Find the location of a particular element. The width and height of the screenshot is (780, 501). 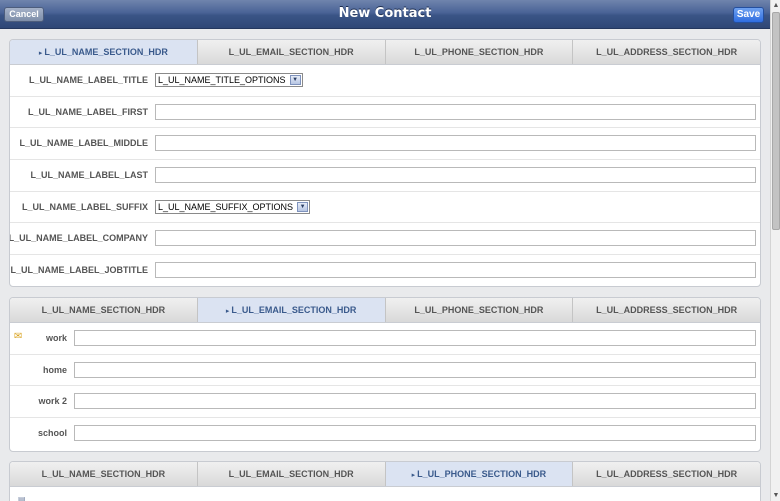

name-first-row: L_UL_NAME_LABEL_FIRST is located at coordinates (385, 113).